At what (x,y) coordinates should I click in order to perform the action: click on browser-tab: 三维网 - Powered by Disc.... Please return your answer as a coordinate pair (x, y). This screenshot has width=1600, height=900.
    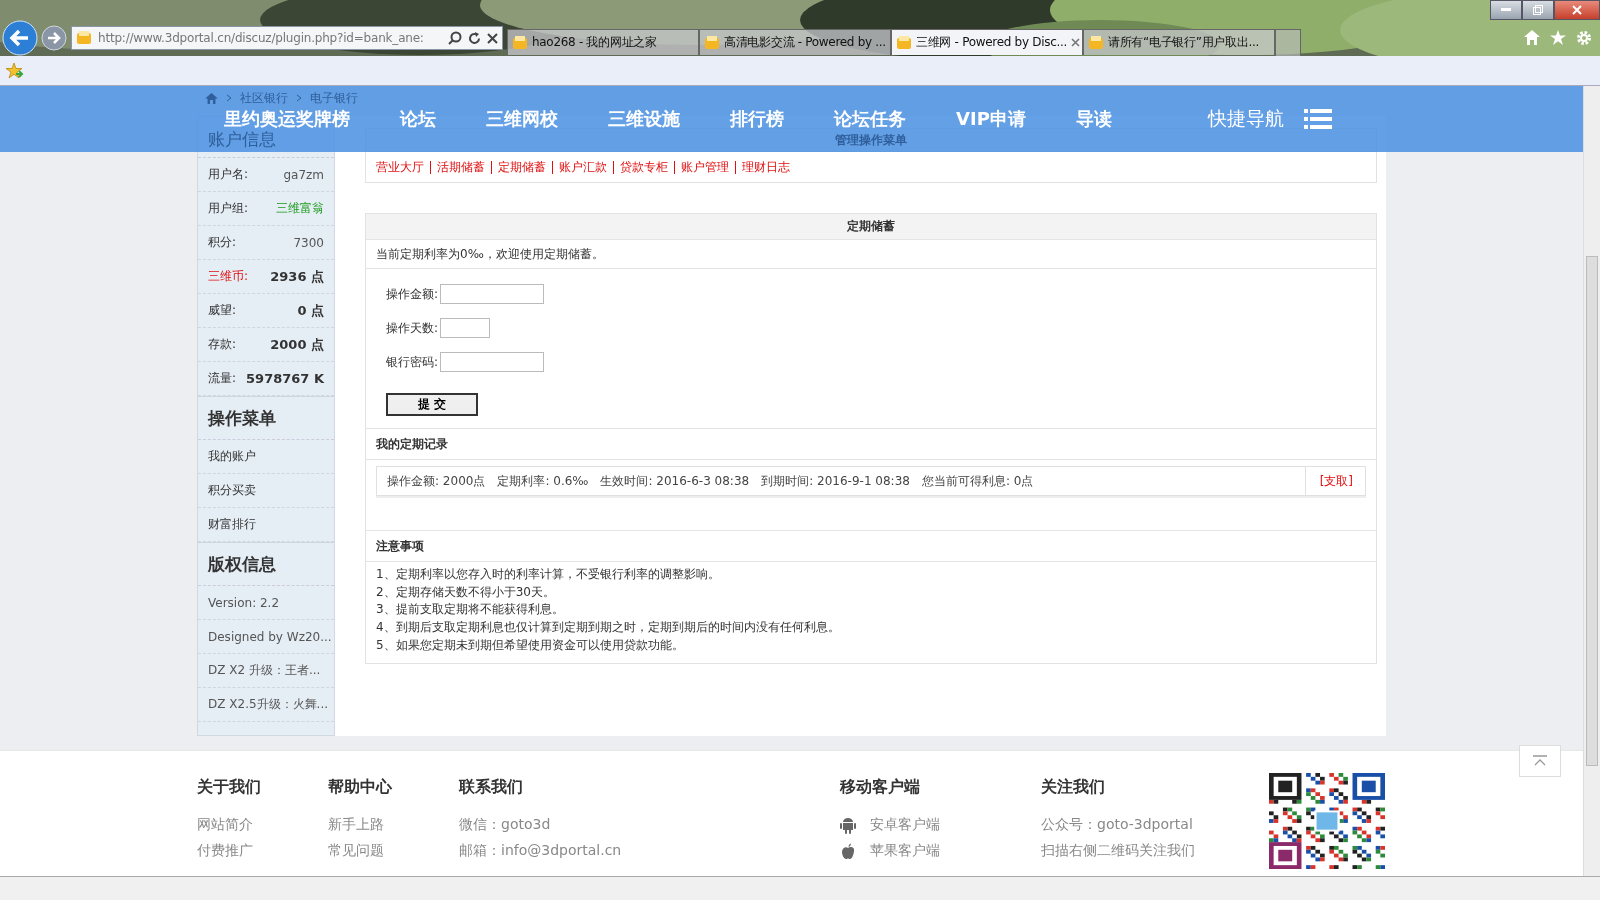
    Looking at the image, I should click on (987, 42).